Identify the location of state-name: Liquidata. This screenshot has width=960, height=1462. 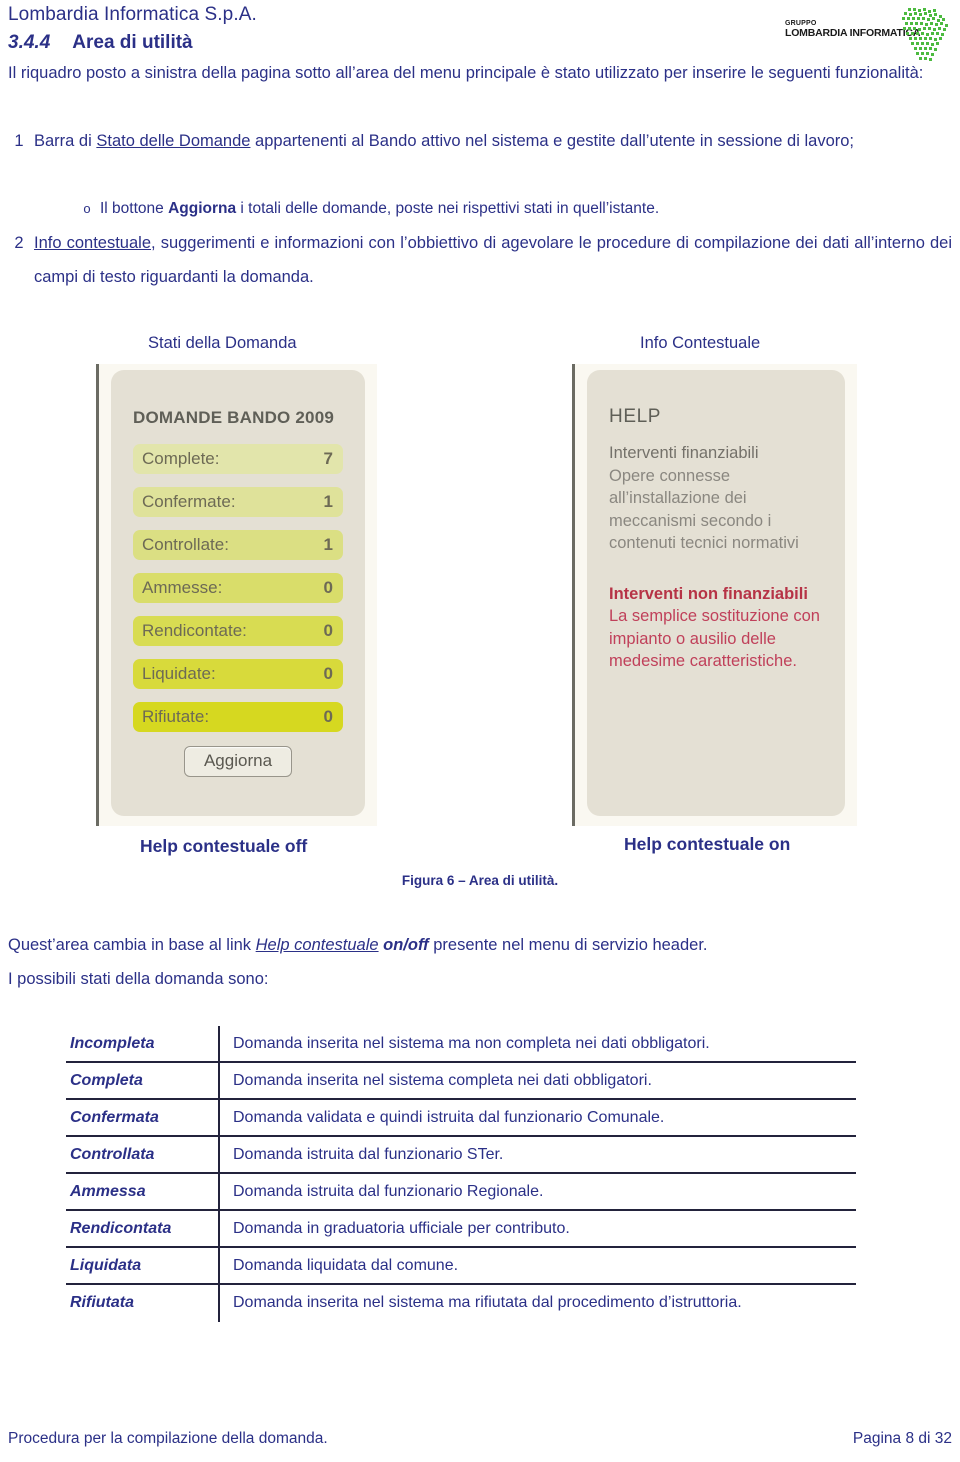
(143, 1265).